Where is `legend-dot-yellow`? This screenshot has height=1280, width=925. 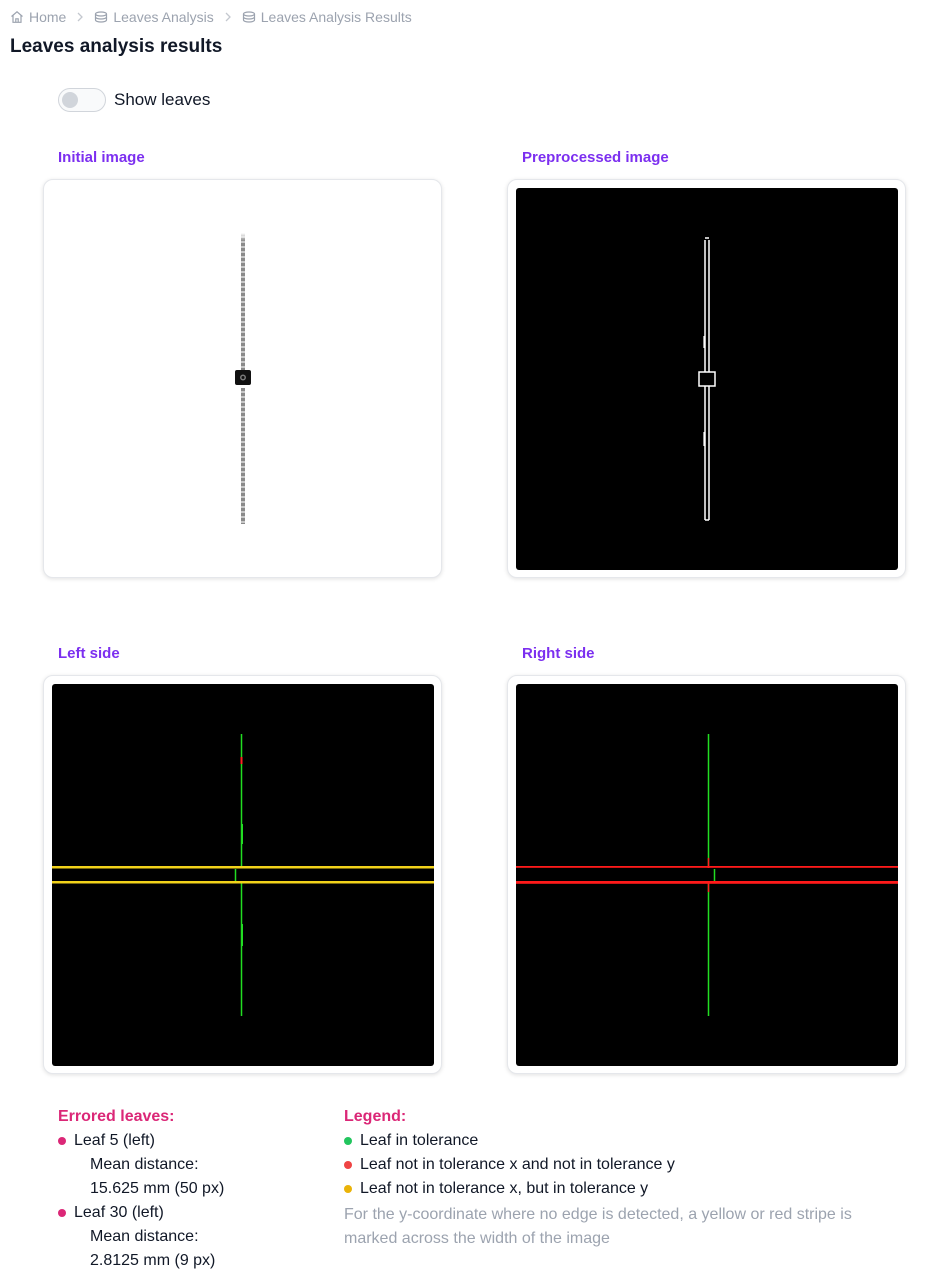
legend-dot-yellow is located at coordinates (348, 1189).